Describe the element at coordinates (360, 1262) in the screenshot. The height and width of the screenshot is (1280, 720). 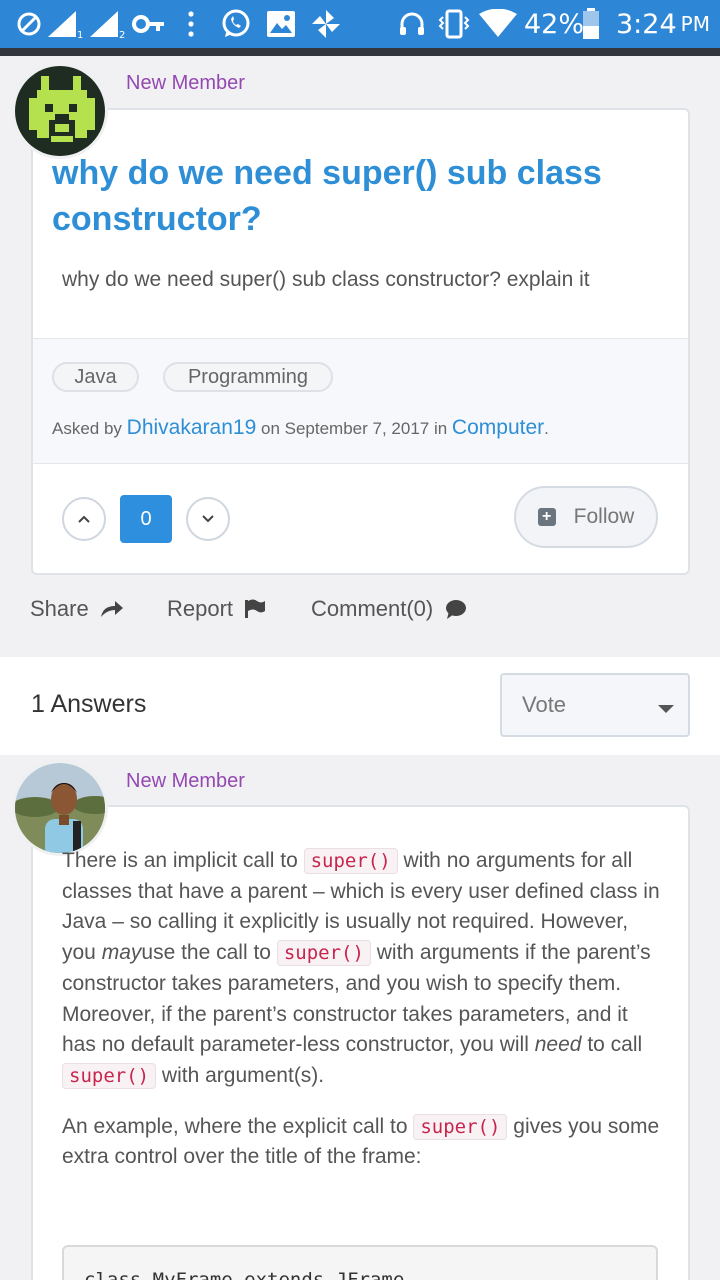
I see `code-block: class MyFrame extends JFrame` at that location.